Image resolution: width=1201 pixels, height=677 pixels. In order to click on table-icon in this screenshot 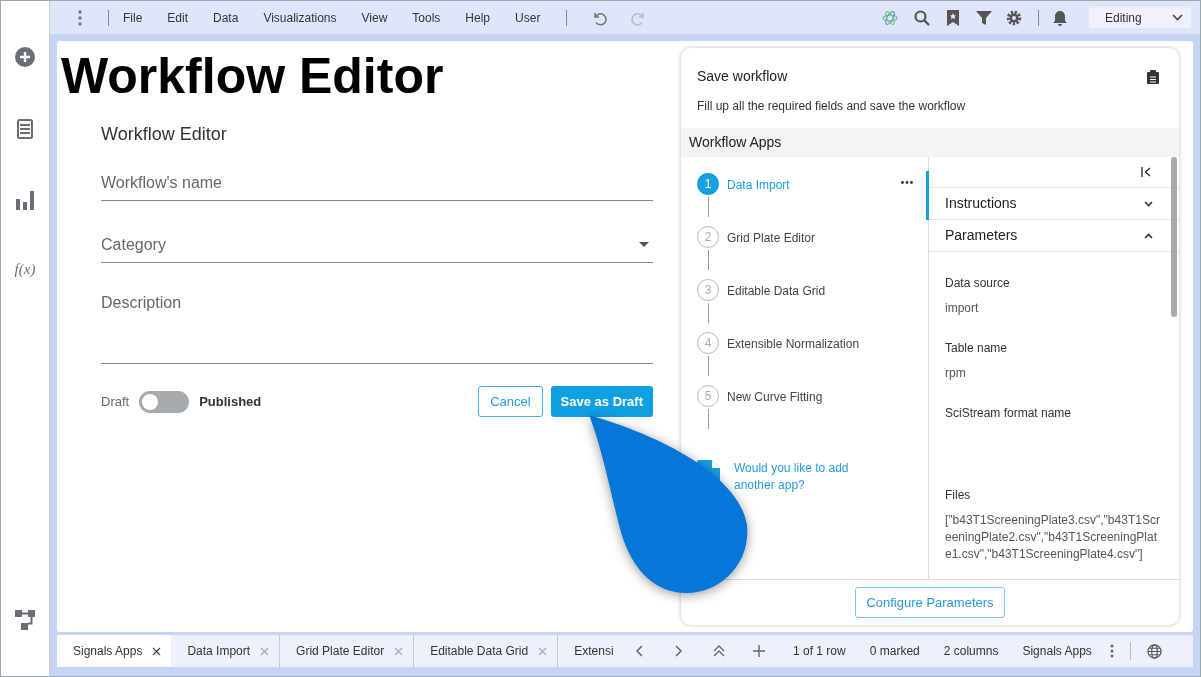, I will do `click(25, 129)`.